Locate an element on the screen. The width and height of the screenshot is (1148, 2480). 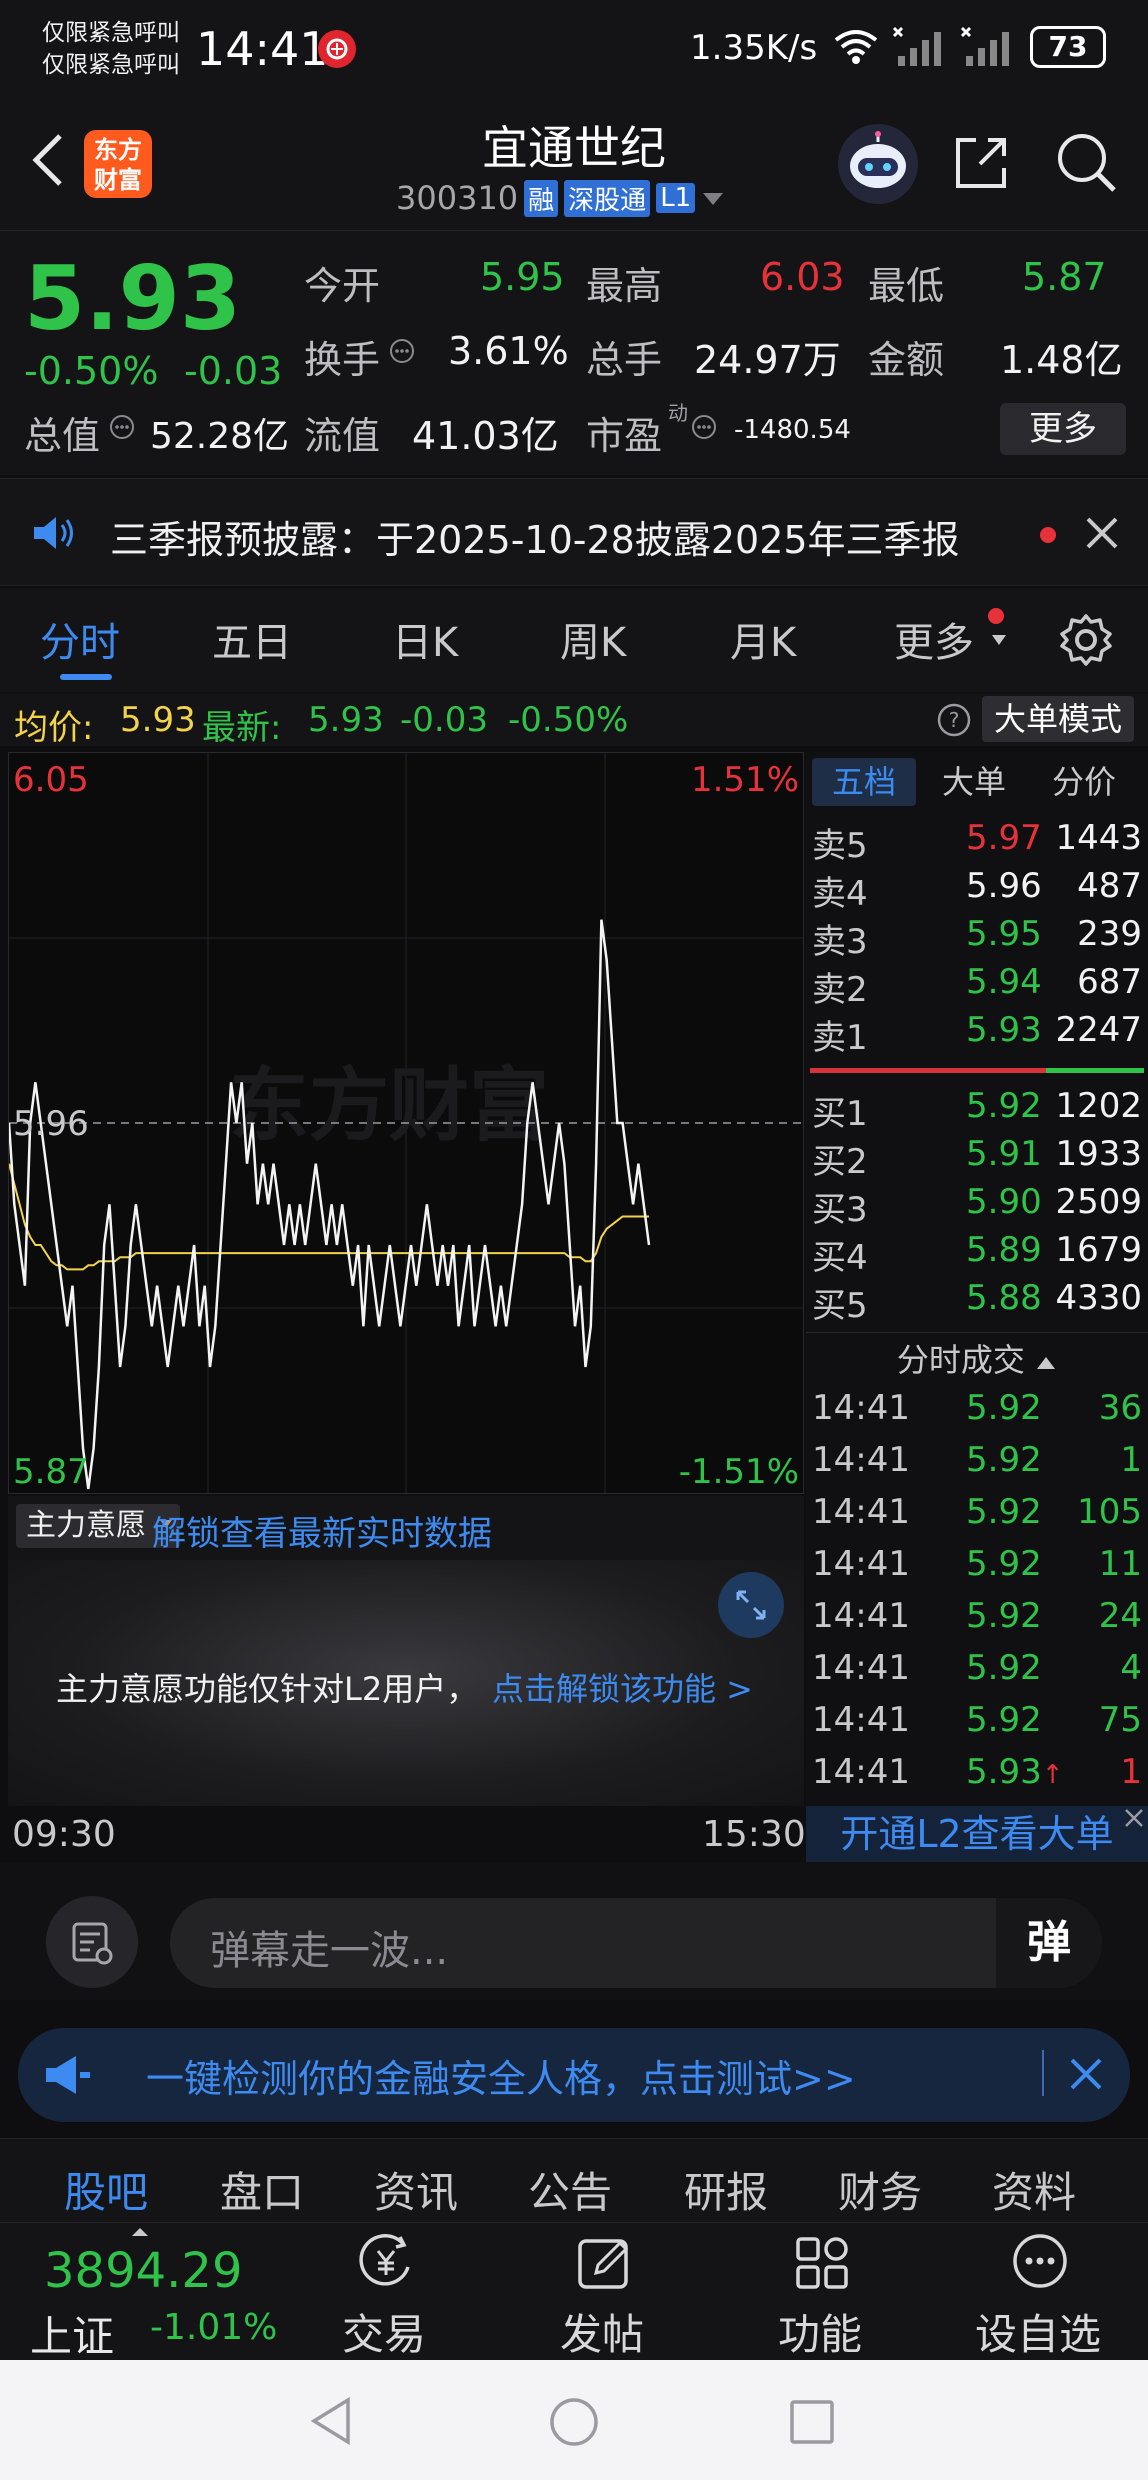
notice-bar: 三季报预披露：于2025-10-28披露2025年三季报 is located at coordinates (574, 532).